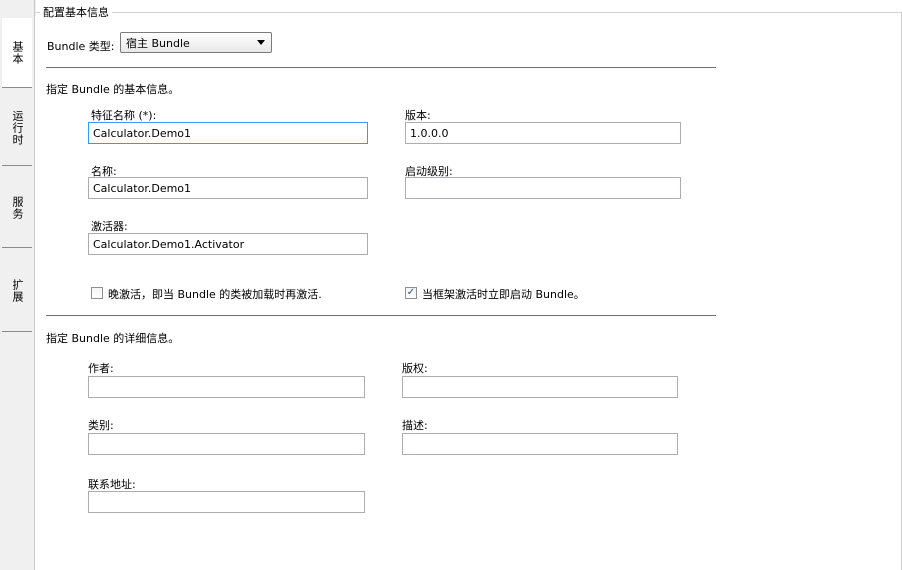 The width and height of the screenshot is (902, 570). I want to click on copyright-input, so click(540, 387).